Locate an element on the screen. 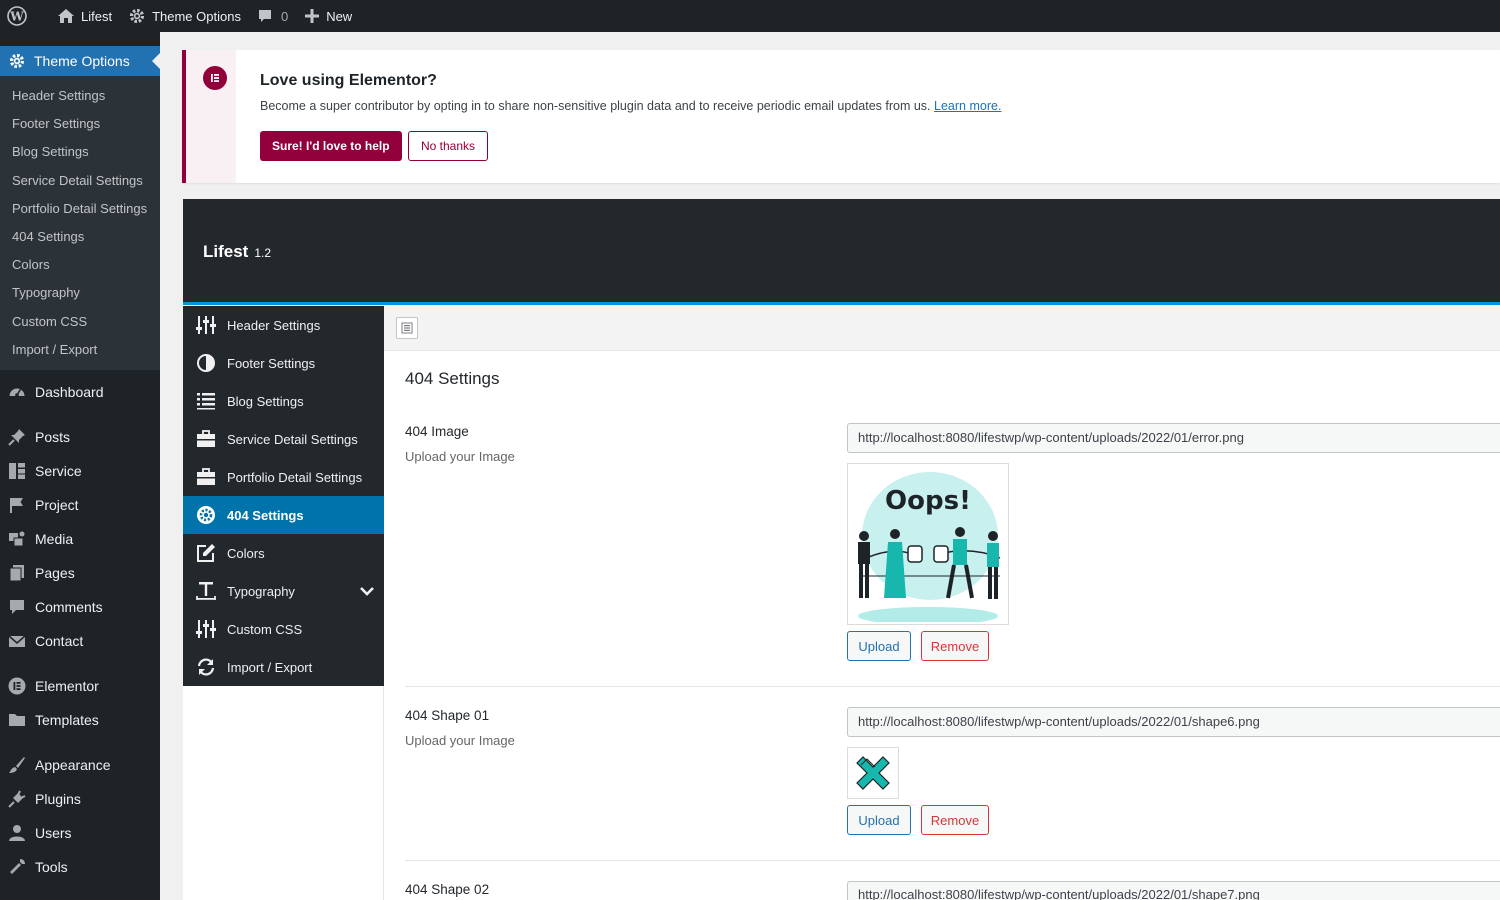  media-icon is located at coordinates (17, 539).